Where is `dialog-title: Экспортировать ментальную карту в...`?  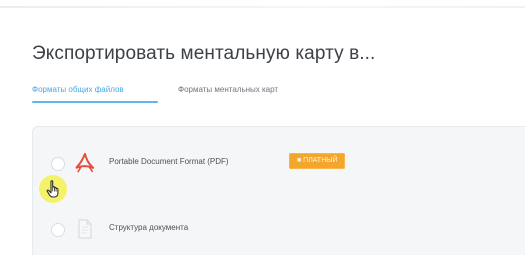 dialog-title: Экспортировать ментальную карту в... is located at coordinates (204, 53).